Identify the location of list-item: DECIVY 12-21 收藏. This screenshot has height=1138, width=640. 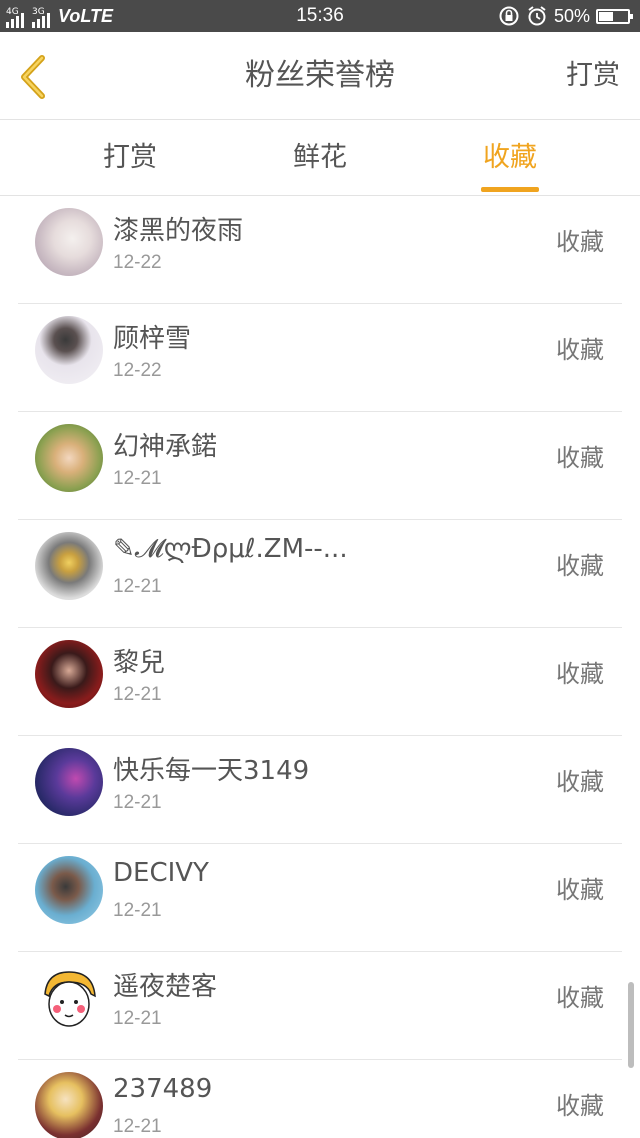
(320, 898).